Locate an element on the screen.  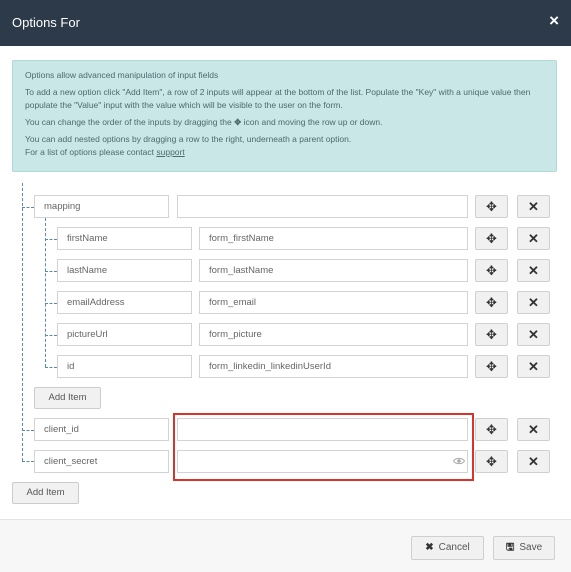
option-value-input: form_linkedin_linkedinUserId is located at coordinates (333, 366).